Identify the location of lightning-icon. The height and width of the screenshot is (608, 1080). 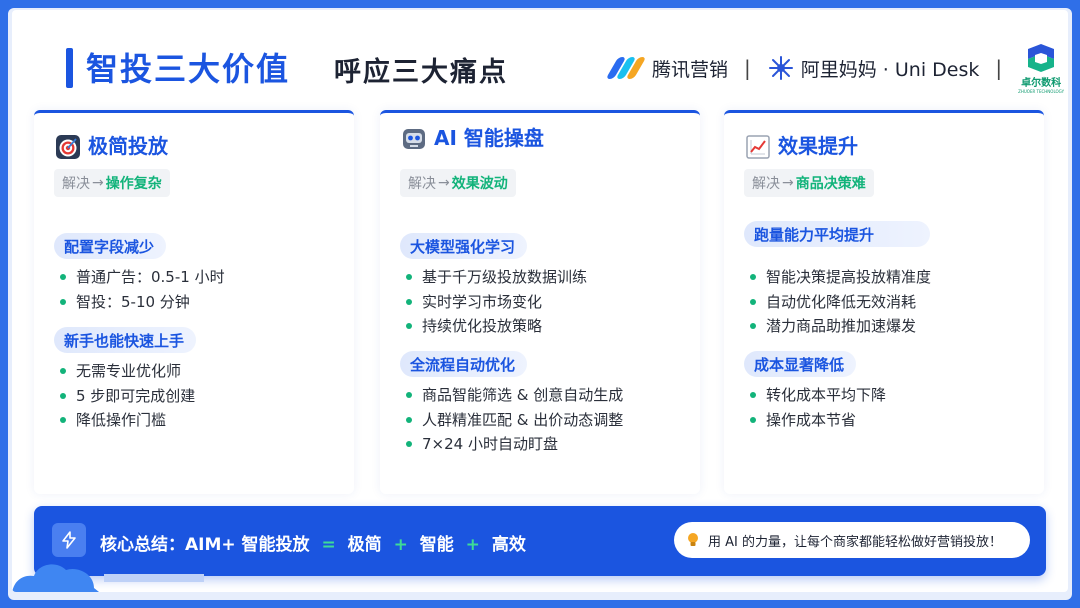
(69, 540).